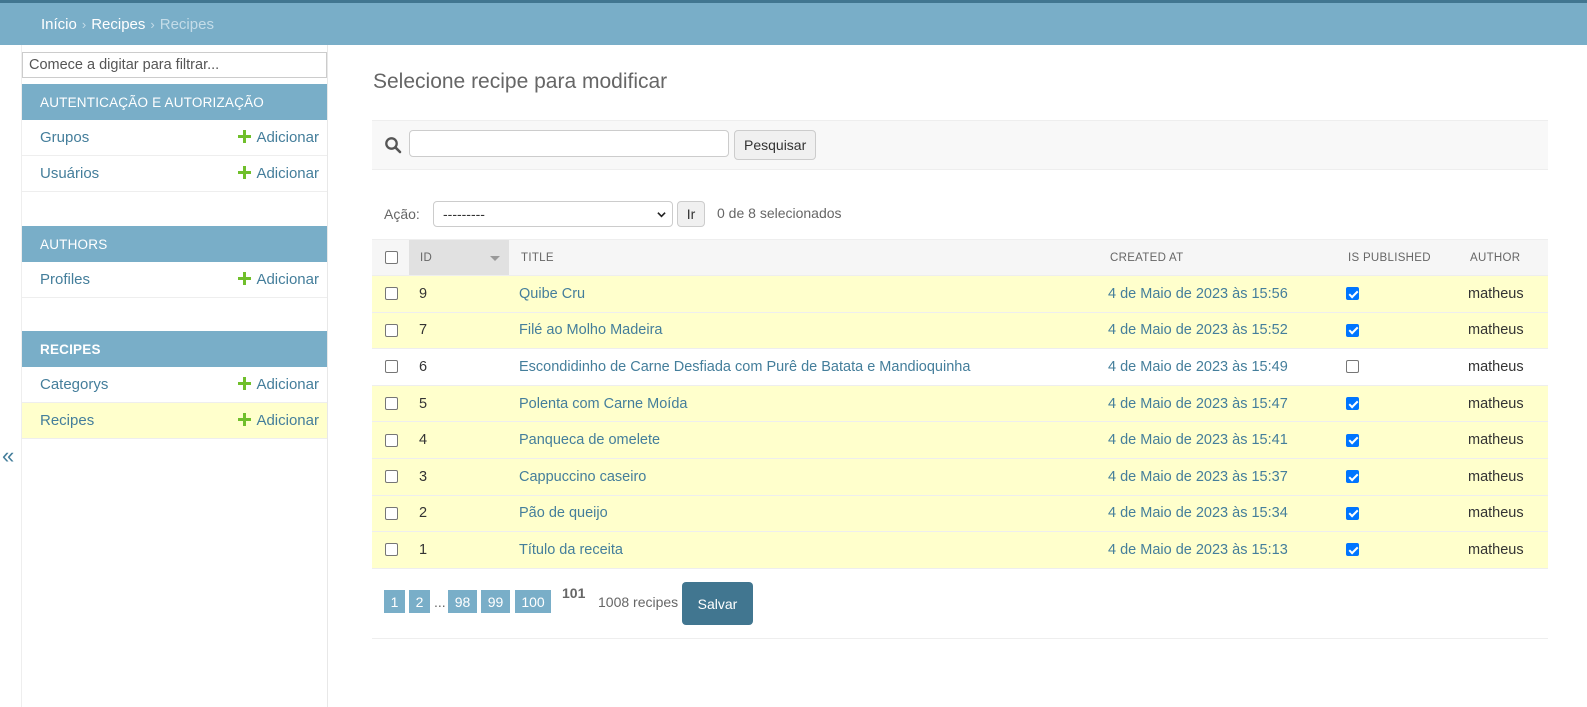 Image resolution: width=1587 pixels, height=707 pixels. Describe the element at coordinates (563, 514) in the screenshot. I see `row-title-link: Pão de queijo` at that location.